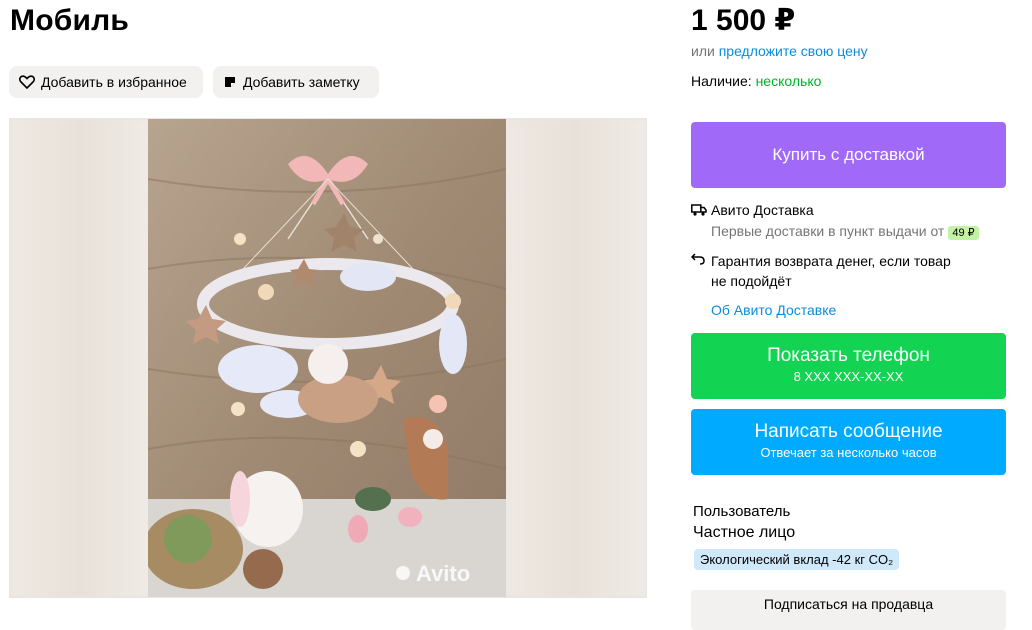  What do you see at coordinates (301, 82) in the screenshot?
I see `note-label: Добавить заметку` at bounding box center [301, 82].